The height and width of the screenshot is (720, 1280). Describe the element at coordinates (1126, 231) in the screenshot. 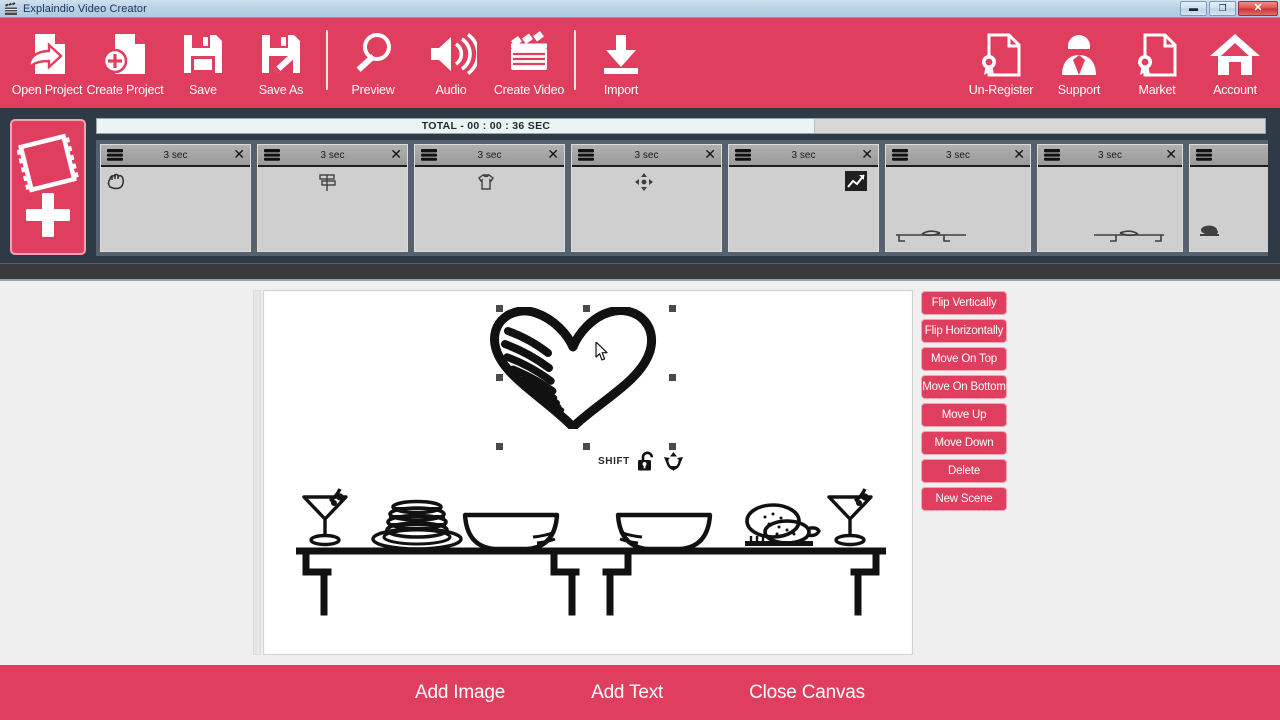

I see `table-bowl-sketch-mirror-thumb` at that location.